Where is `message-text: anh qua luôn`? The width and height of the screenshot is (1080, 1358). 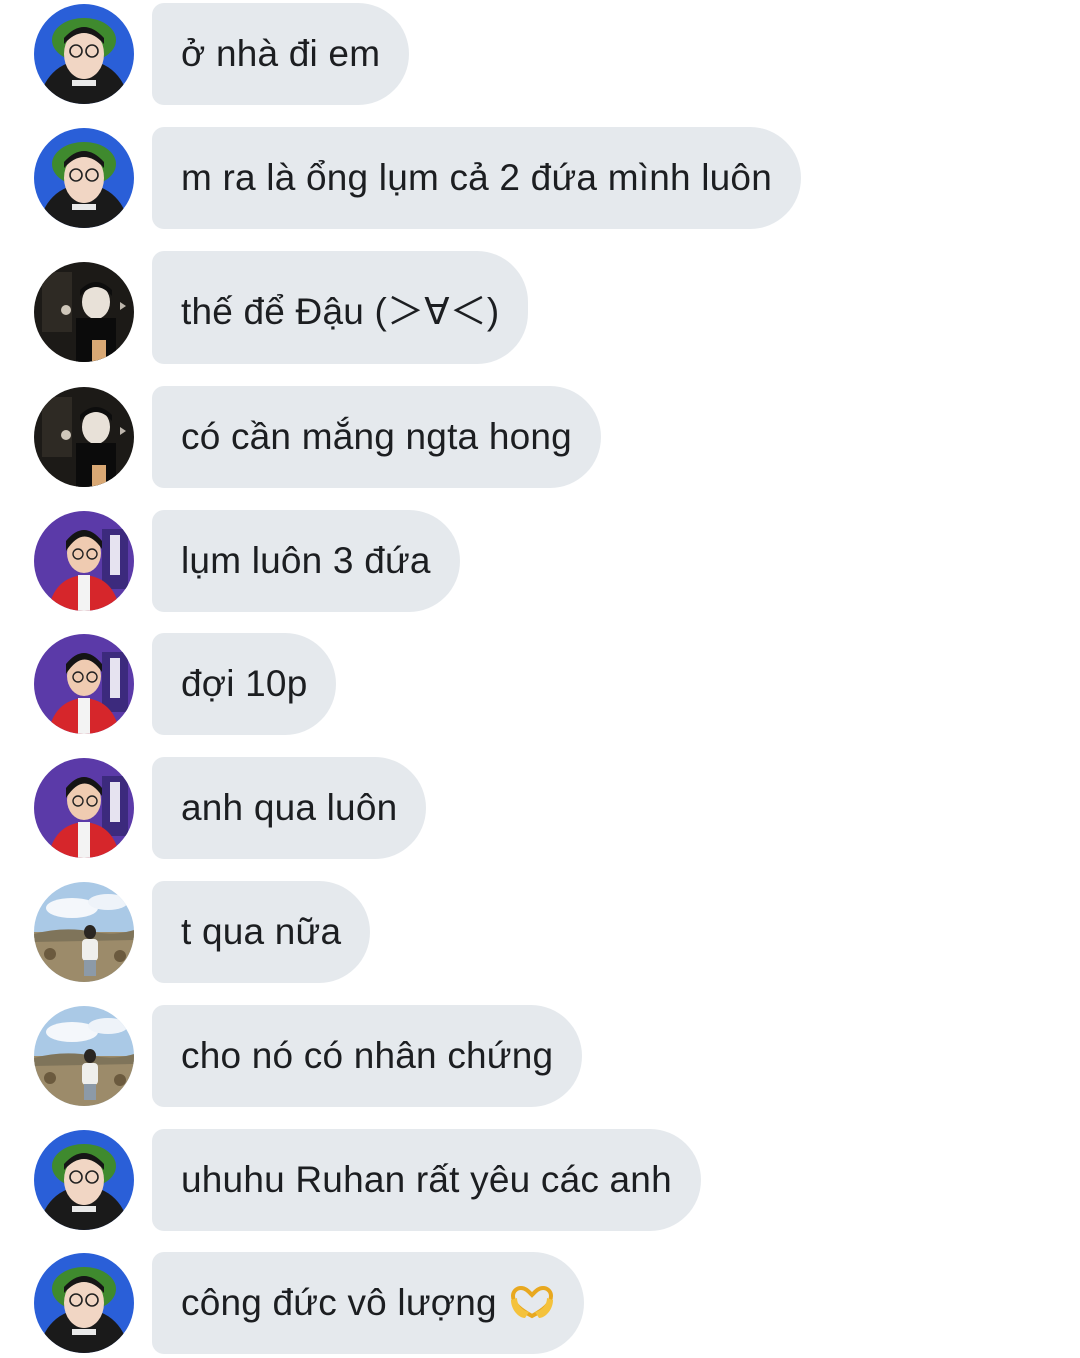 message-text: anh qua luôn is located at coordinates (289, 807).